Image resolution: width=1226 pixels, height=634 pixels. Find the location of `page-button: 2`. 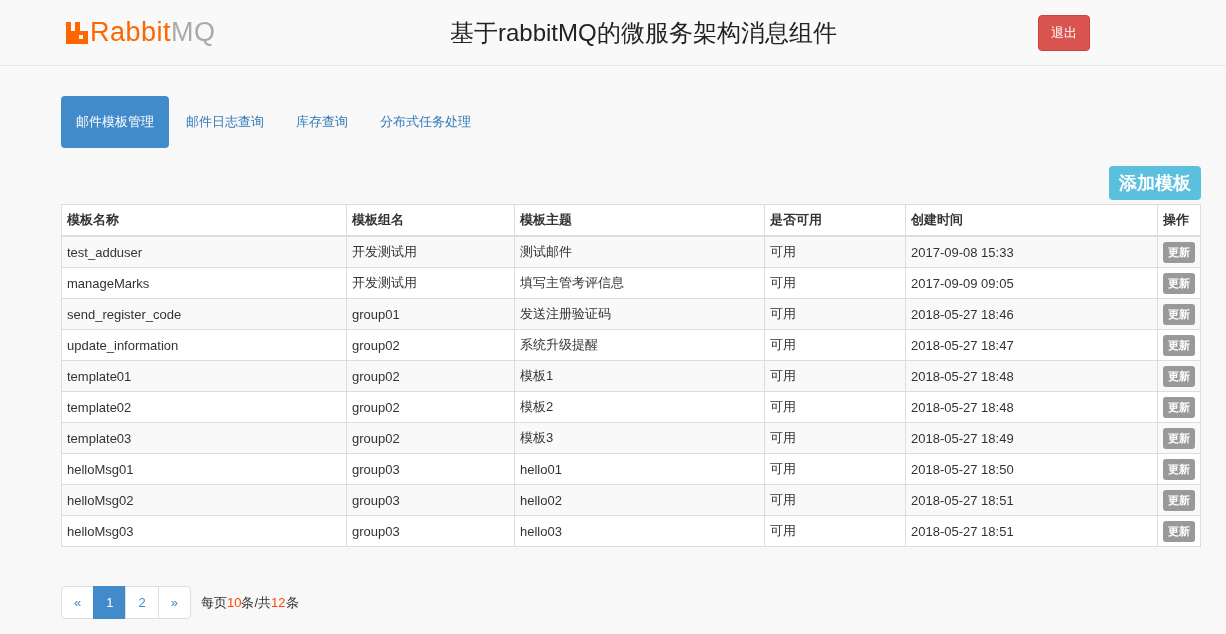

page-button: 2 is located at coordinates (142, 602).